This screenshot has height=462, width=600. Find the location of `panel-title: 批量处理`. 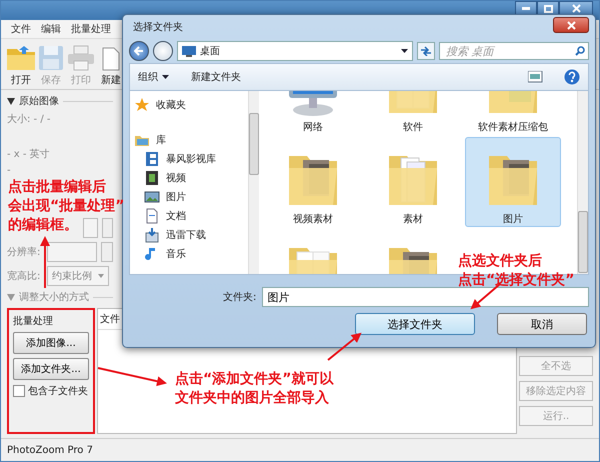

panel-title: 批量处理 is located at coordinates (33, 321).